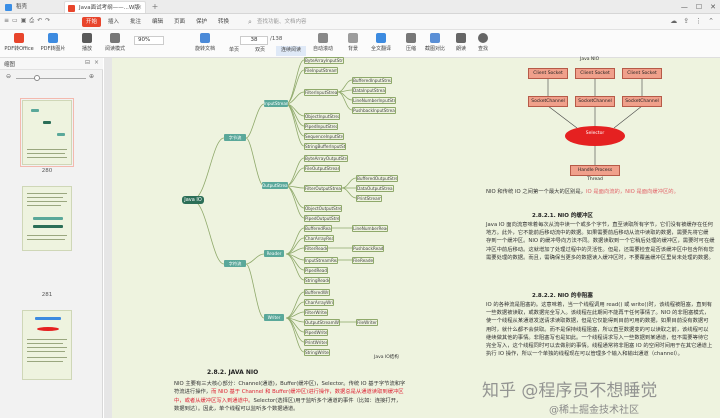  What do you see at coordinates (276, 103) in the screenshot?
I see `mindmap-inputstream: InputStream` at bounding box center [276, 103].